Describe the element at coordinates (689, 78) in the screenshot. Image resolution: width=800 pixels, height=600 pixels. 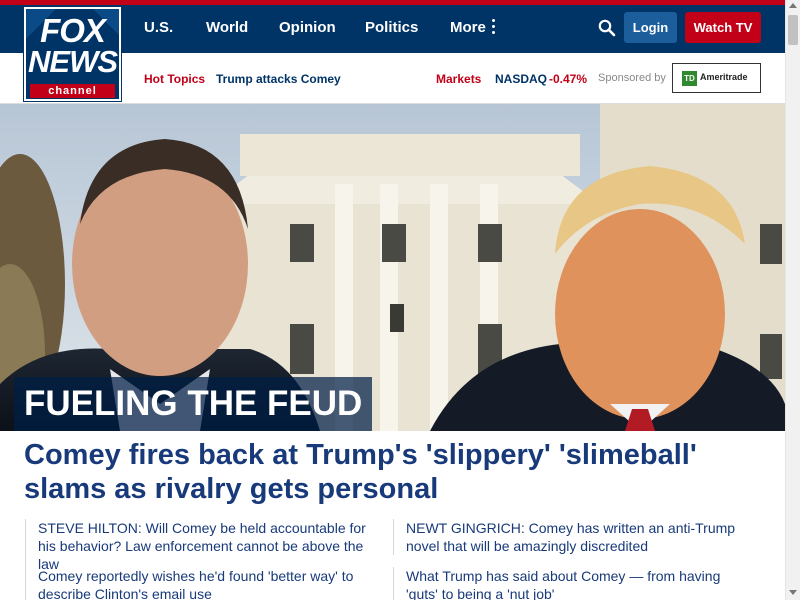
I see `td-logo-icon: TD` at that location.